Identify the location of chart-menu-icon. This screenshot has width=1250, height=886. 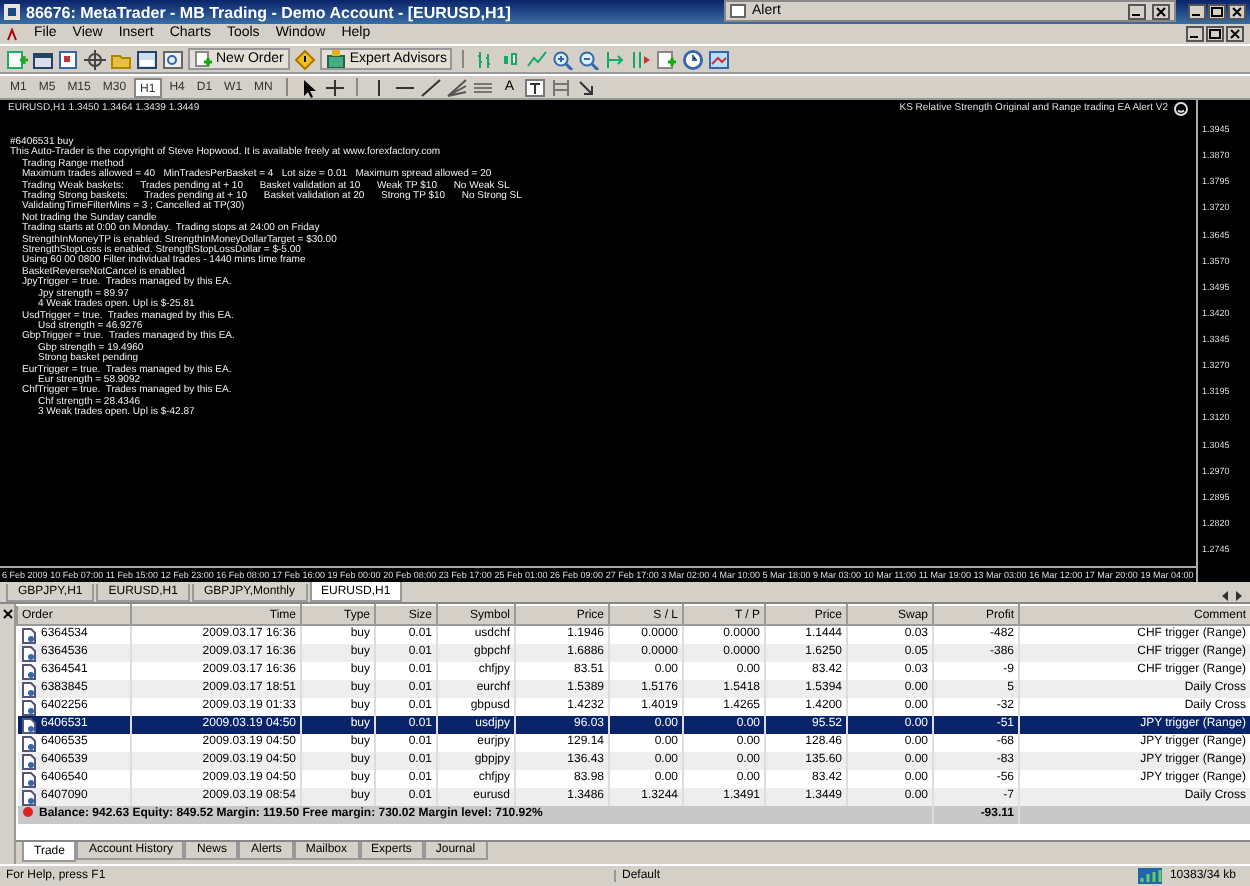
(12, 34).